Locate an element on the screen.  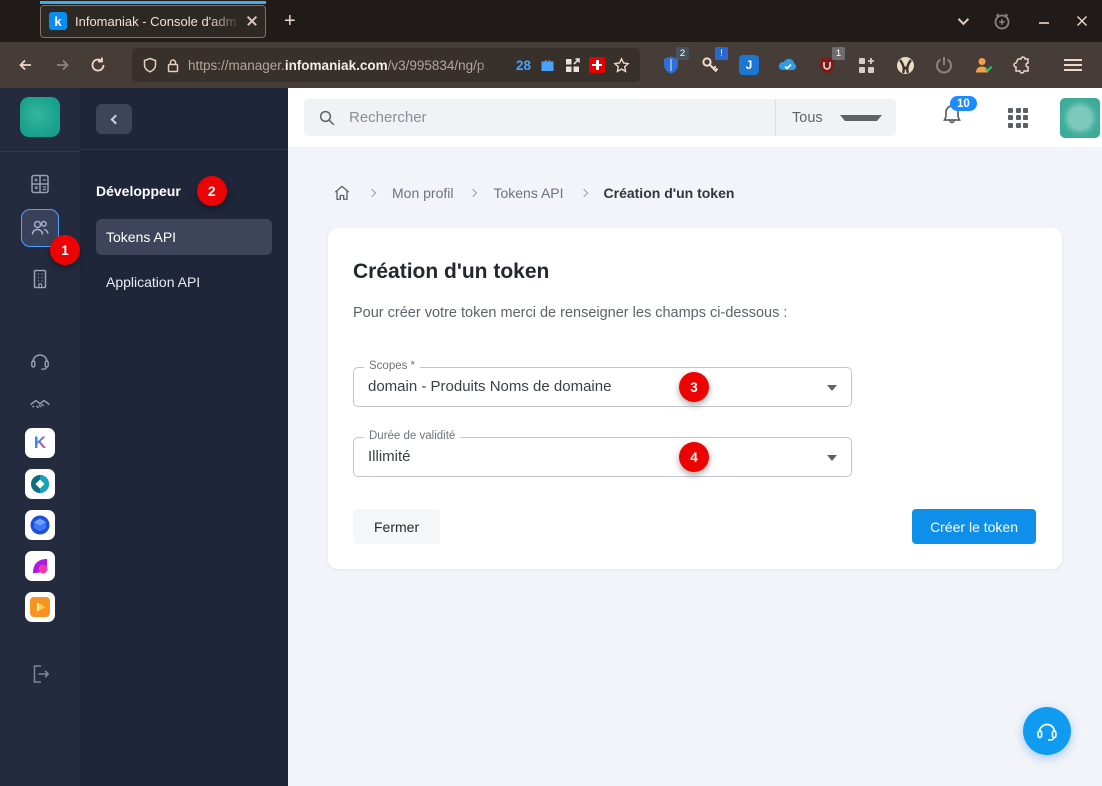
home-icon is located at coordinates (342, 193).